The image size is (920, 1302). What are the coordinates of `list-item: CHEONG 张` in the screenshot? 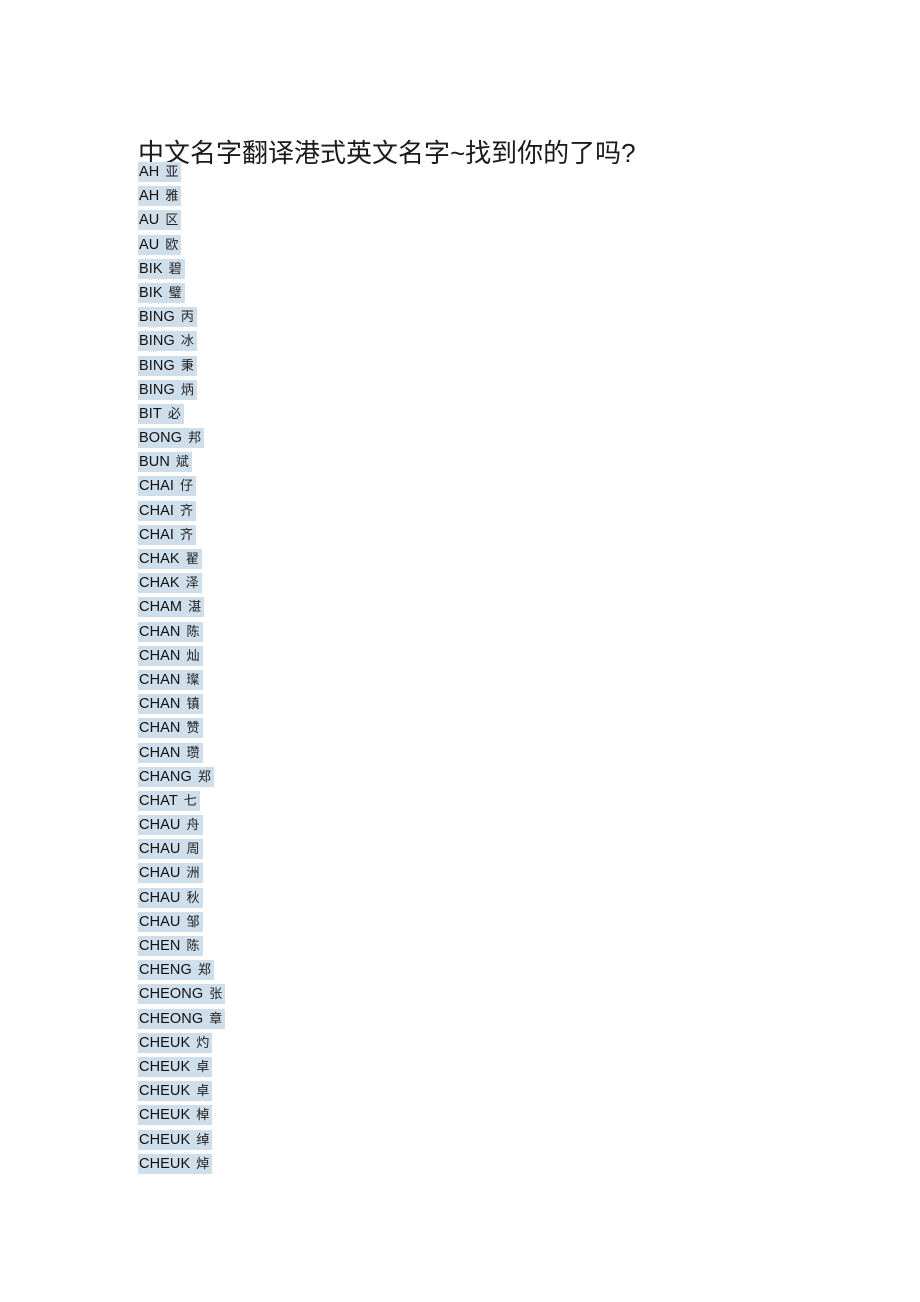 It's located at (438, 995).